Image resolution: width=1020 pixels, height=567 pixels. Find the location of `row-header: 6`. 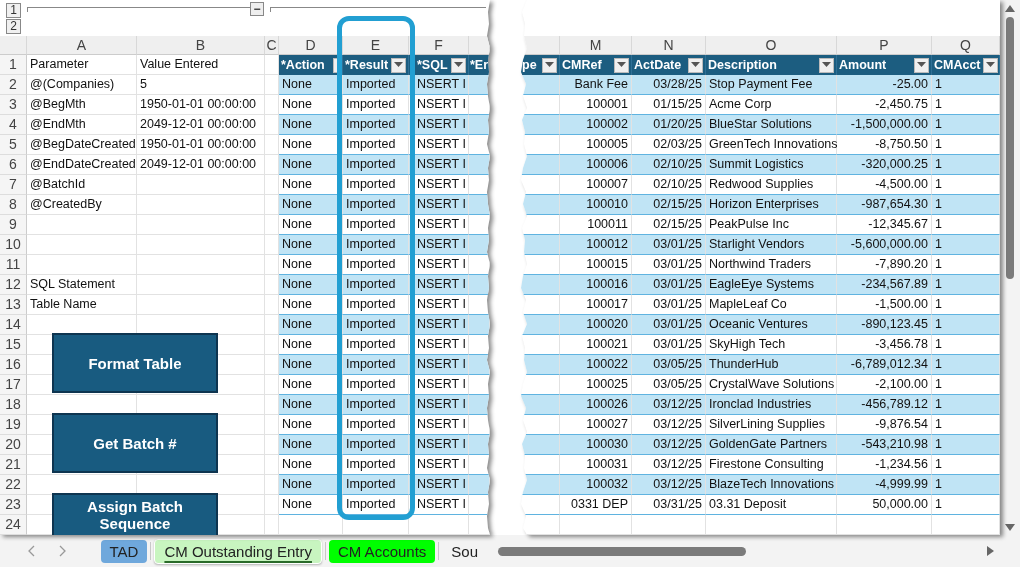

row-header: 6 is located at coordinates (13, 165).